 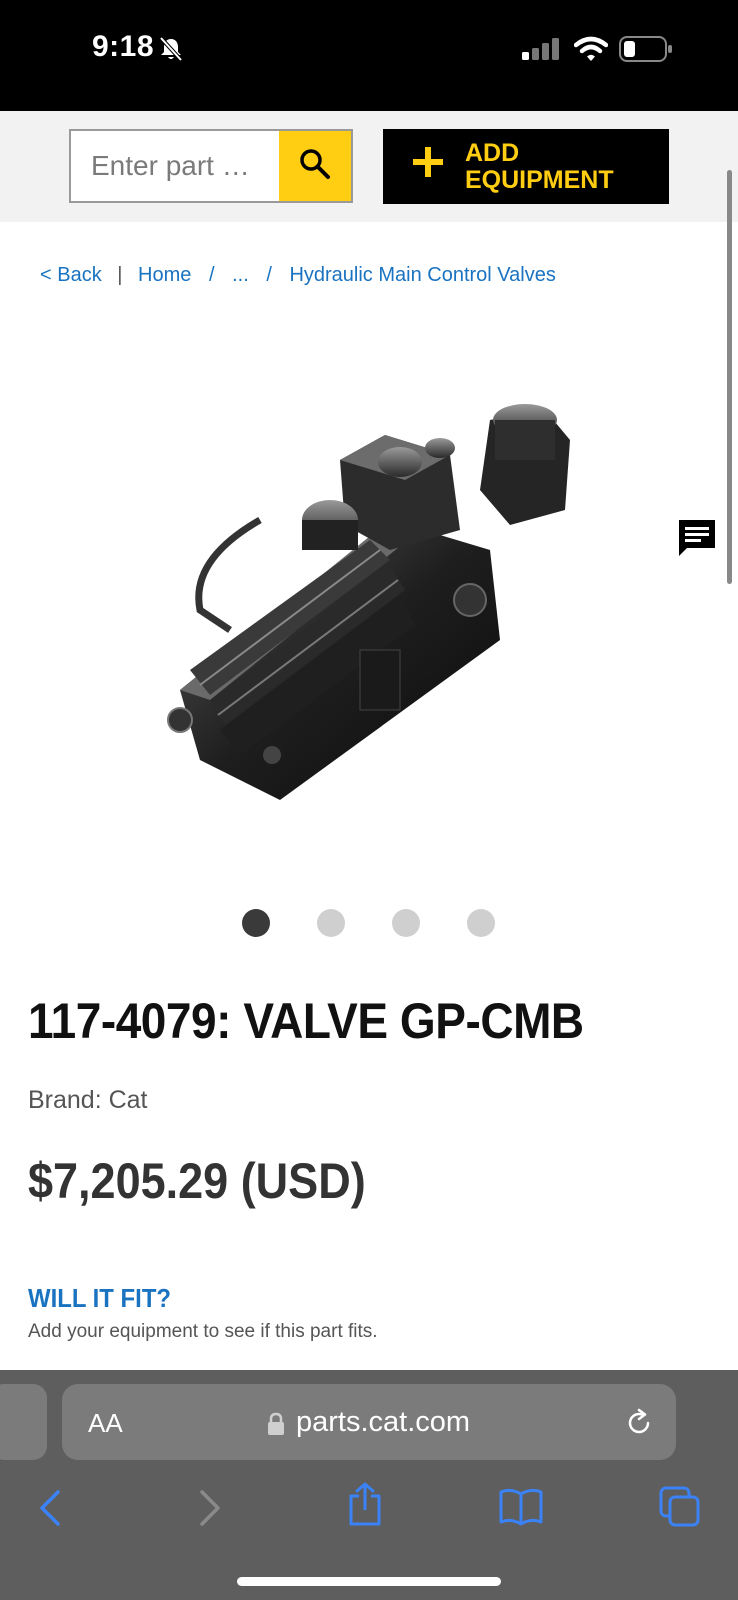 I want to click on back-arrow-icon, so click(x=50, y=1510).